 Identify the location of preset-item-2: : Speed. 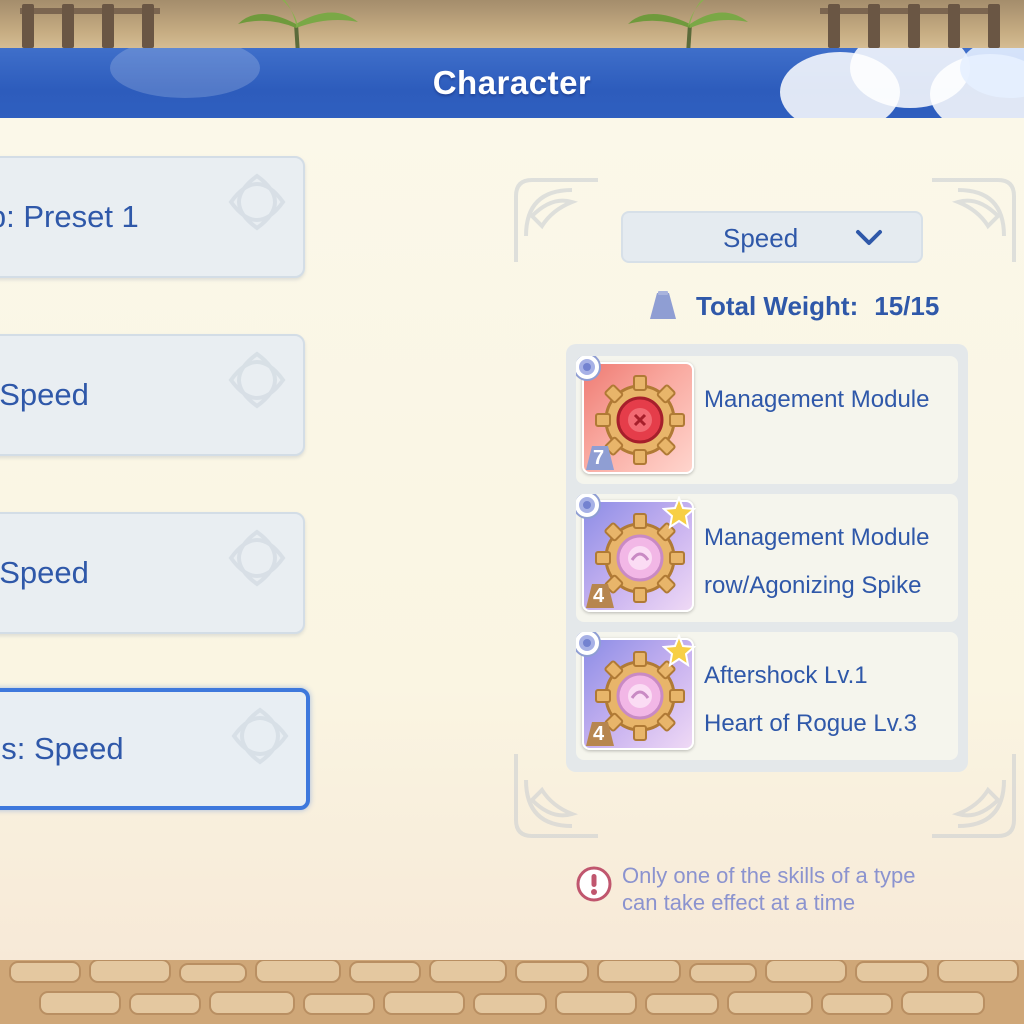
(152, 395).